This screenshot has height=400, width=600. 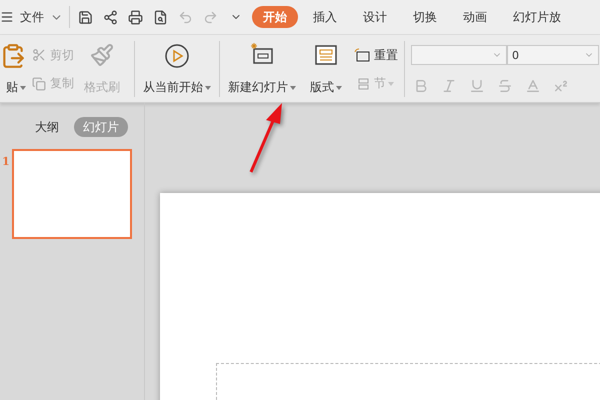 What do you see at coordinates (110, 17) in the screenshot?
I see `share-icon` at bounding box center [110, 17].